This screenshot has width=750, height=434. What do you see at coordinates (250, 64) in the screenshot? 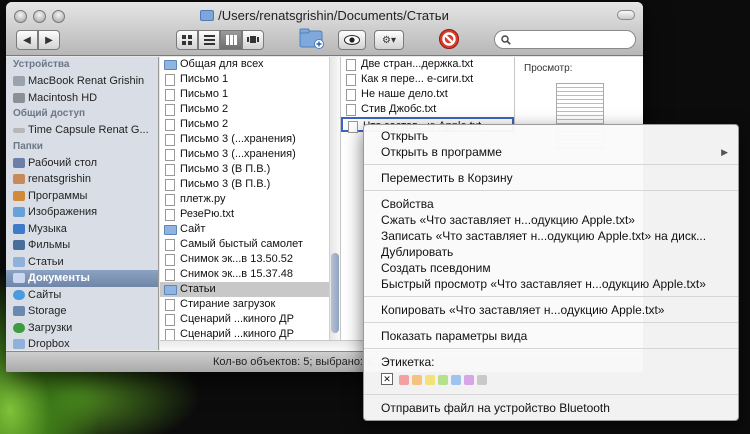
I see `list-item: Общая для всех▶` at bounding box center [250, 64].